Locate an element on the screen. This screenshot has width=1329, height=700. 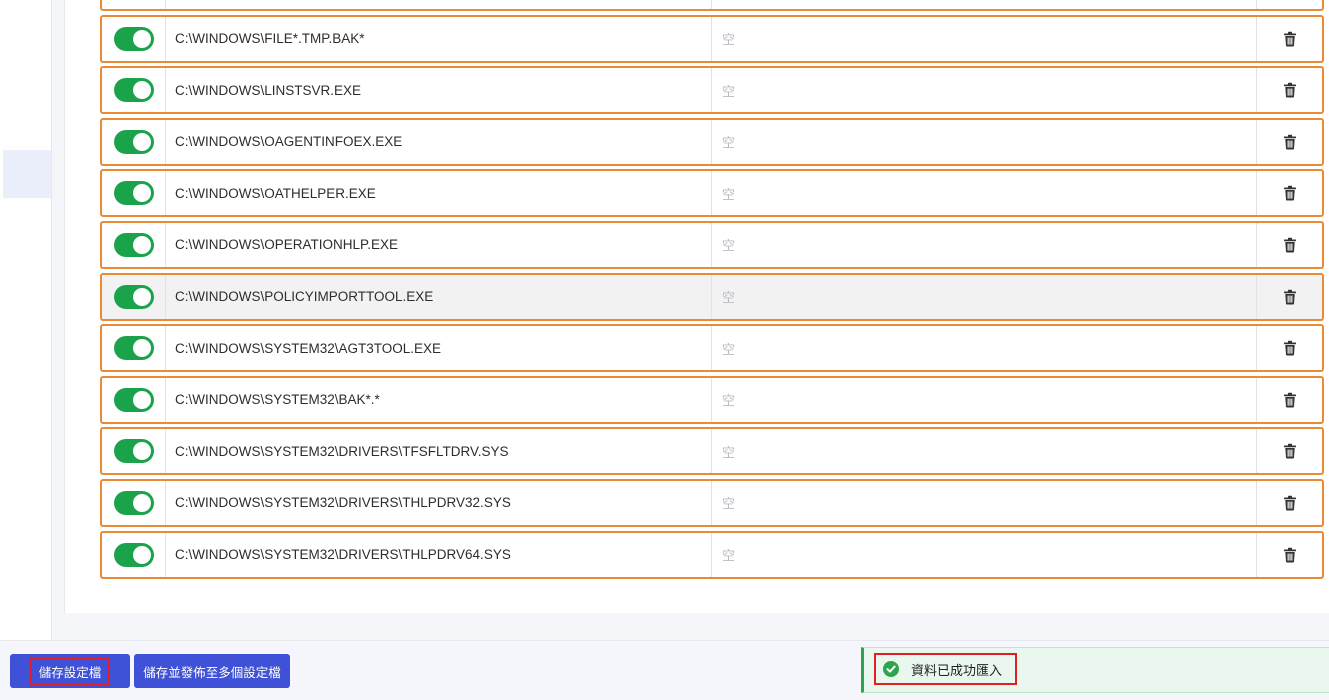
path-cell: C:\WINDOWS\FILE*.TMP.BAK* is located at coordinates (439, 38).